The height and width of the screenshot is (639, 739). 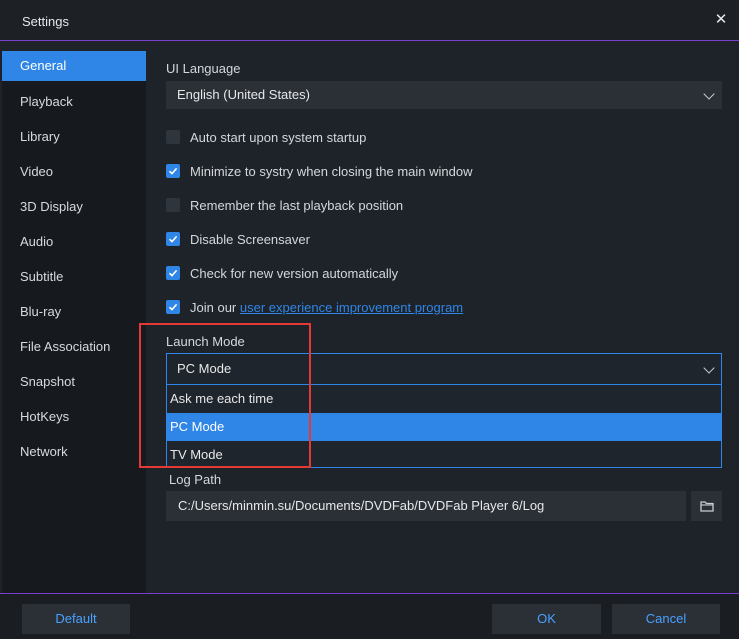 I want to click on check-version-label: Check for new version automatically, so click(x=294, y=273).